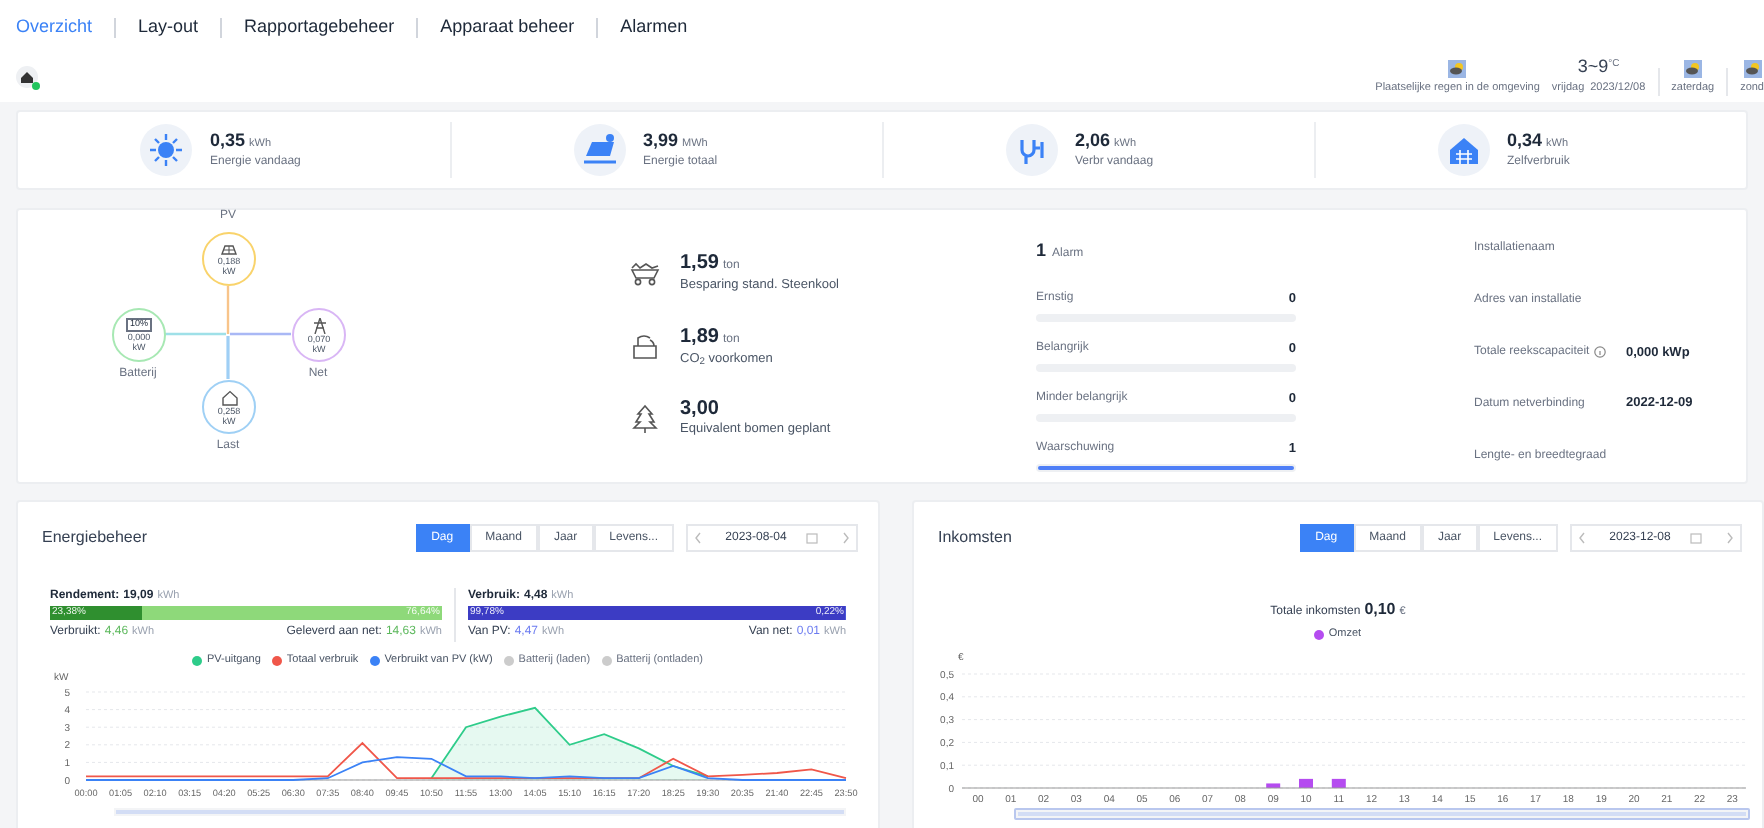 The height and width of the screenshot is (828, 1764). I want to click on nav-tab: Lay-out, so click(168, 27).